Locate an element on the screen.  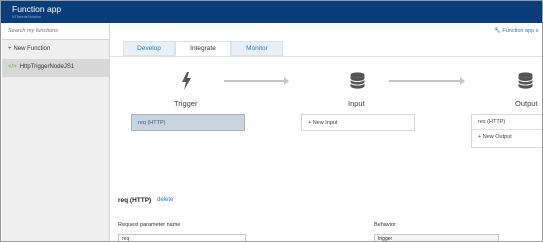
app-title: Function app is located at coordinates (37, 9).